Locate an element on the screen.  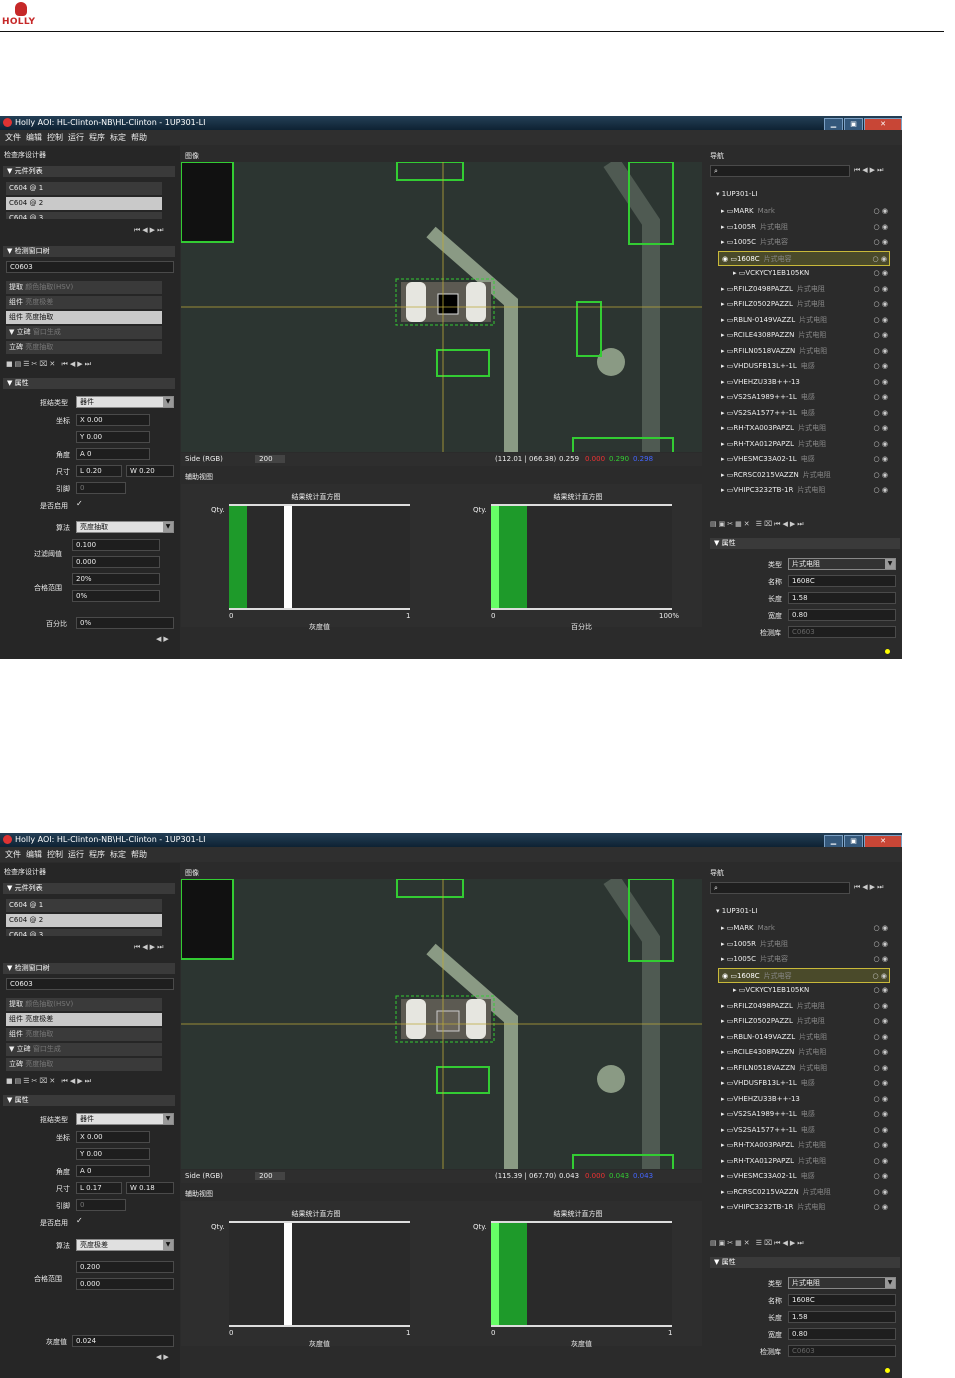
nav-pager: ⏮◀▶⏭ is located at coordinates (869, 887).